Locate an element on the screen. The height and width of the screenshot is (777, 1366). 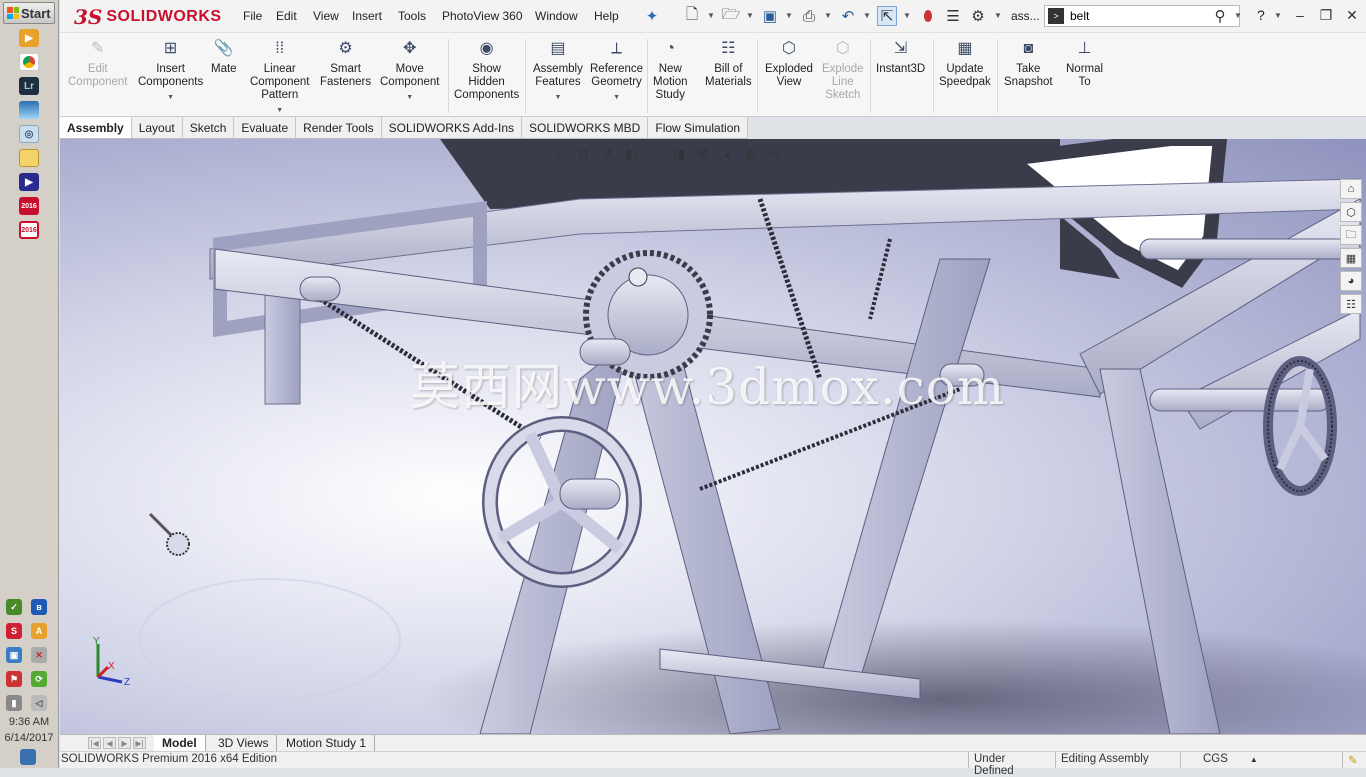
print-icon: ⎙ is located at coordinates (809, 16).